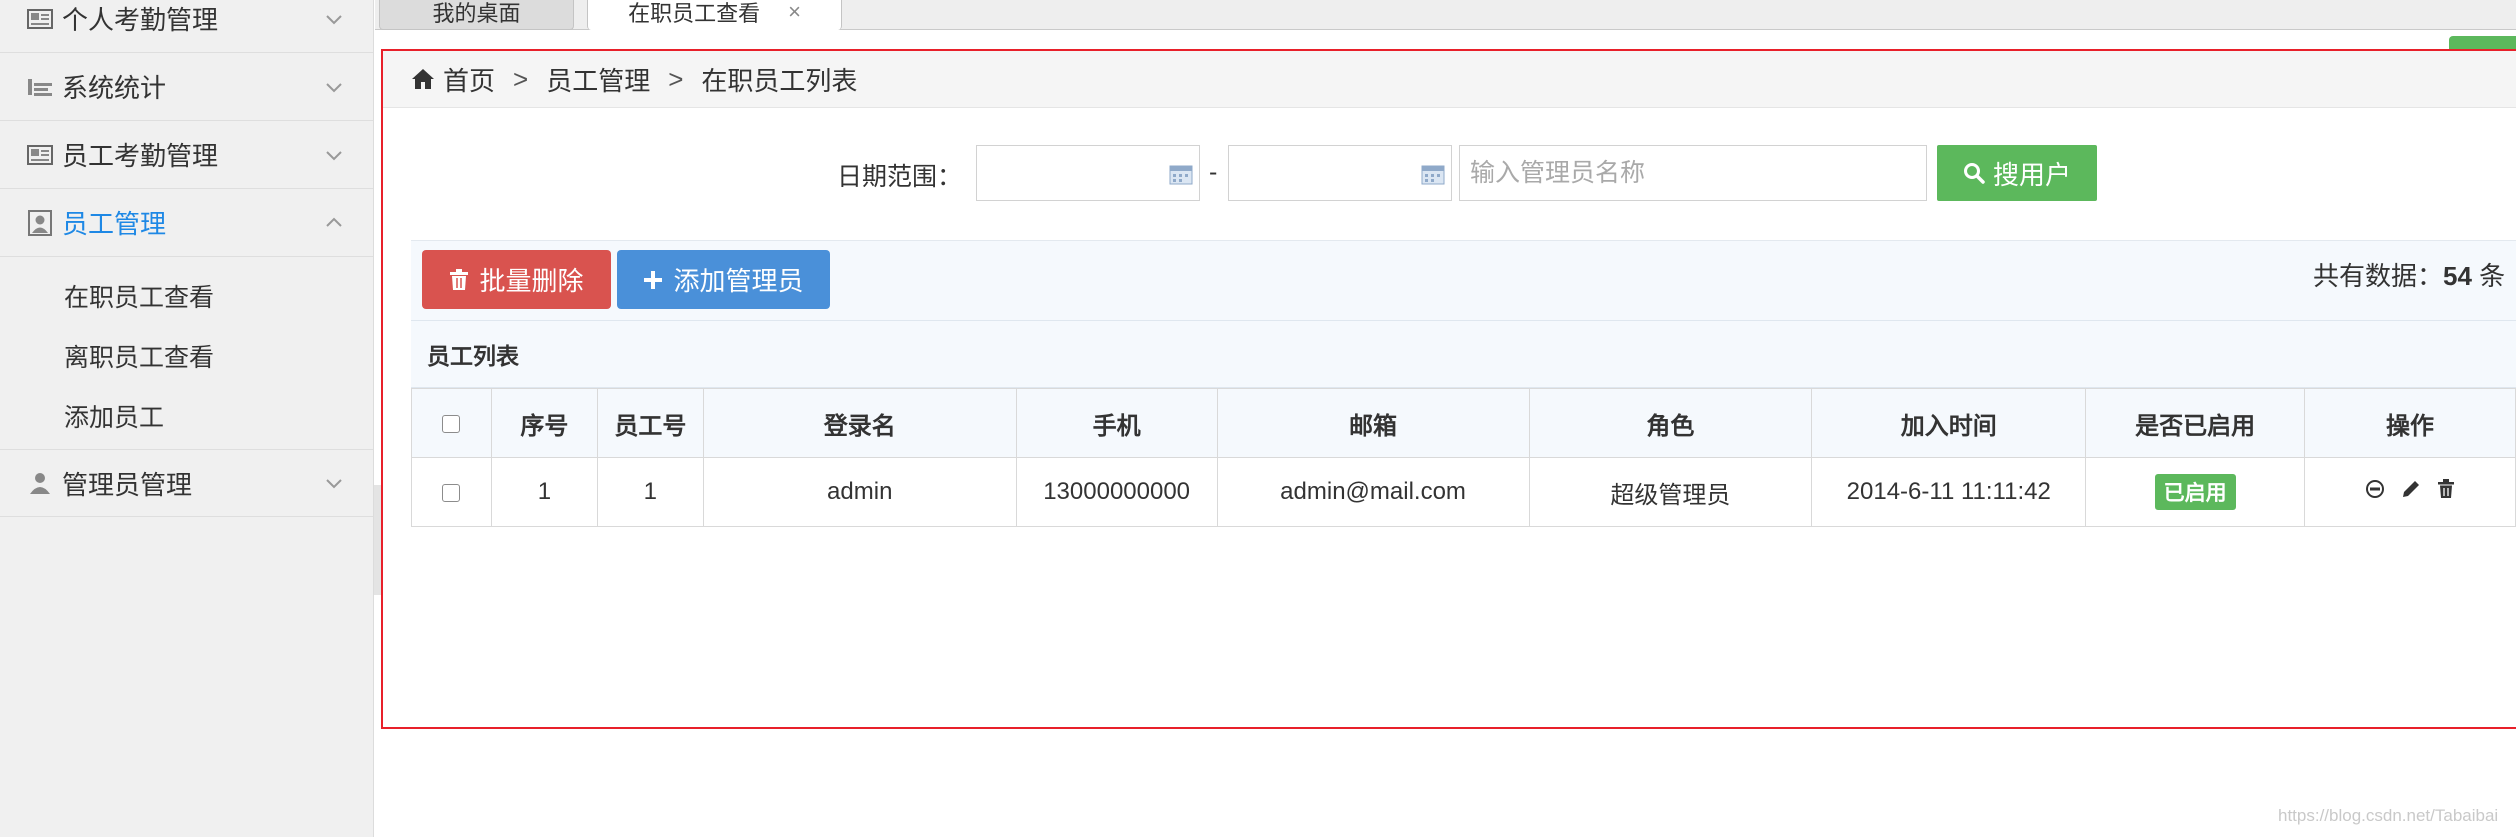  I want to click on tab-desktop: 我的桌面, so click(476, 15).